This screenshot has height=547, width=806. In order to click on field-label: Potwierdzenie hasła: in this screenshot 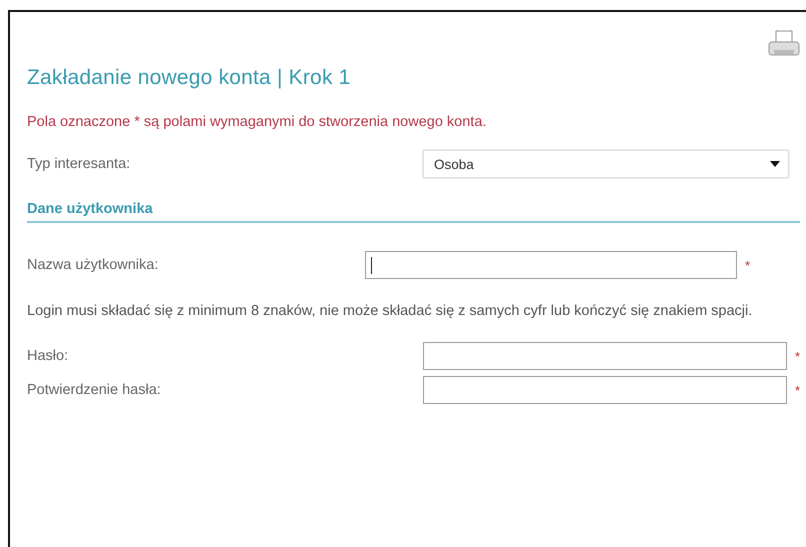, I will do `click(94, 390)`.